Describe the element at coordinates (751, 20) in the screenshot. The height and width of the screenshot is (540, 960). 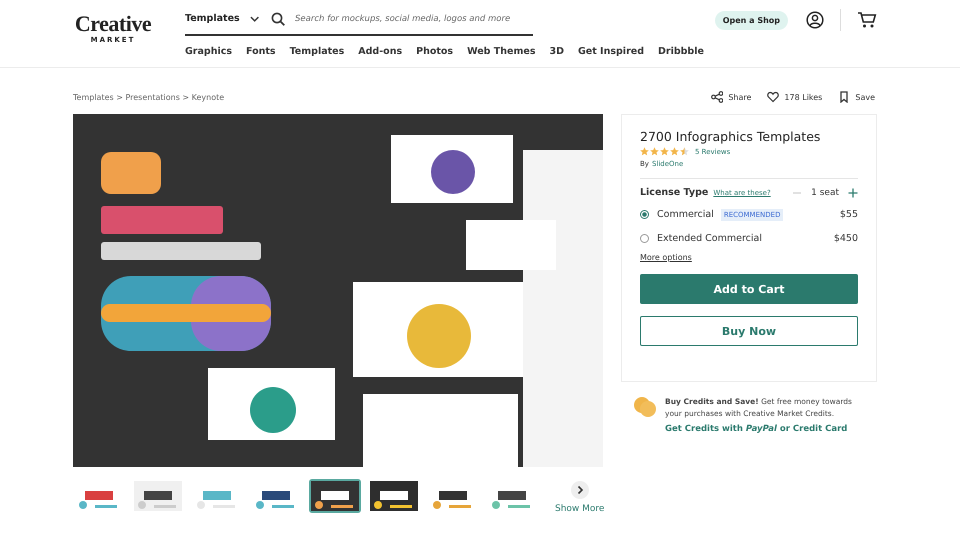
I see `open-shop-button: Open a Shop` at that location.